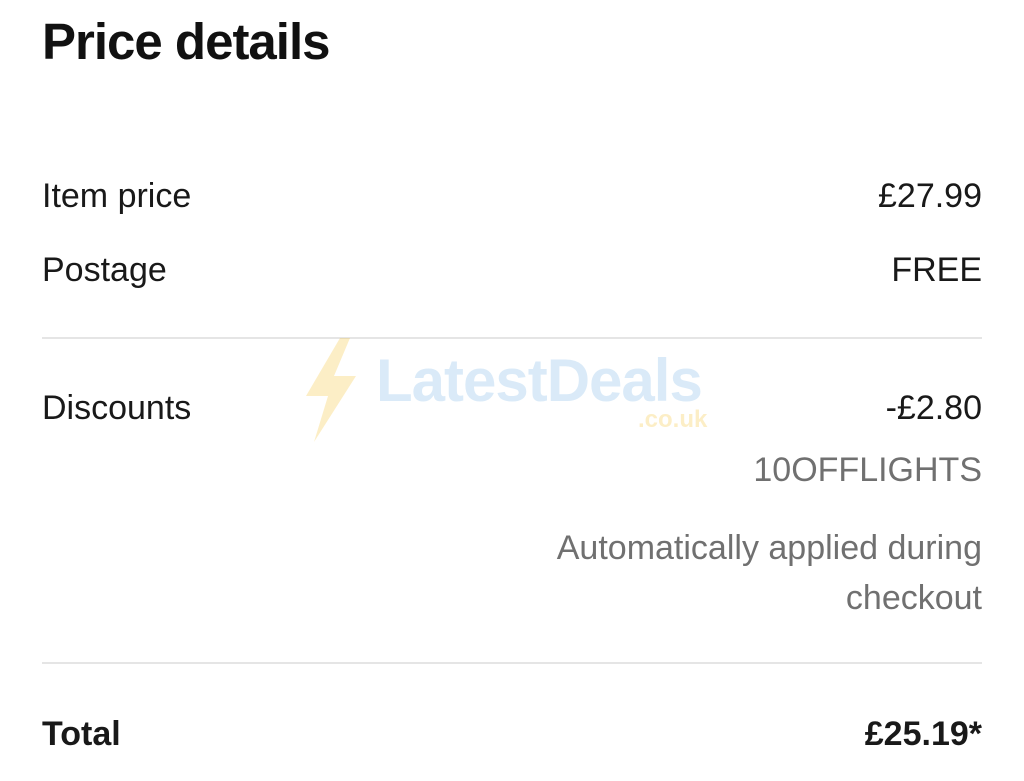 Image resolution: width=1024 pixels, height=781 pixels. I want to click on item-price-value: £27.99, so click(930, 196).